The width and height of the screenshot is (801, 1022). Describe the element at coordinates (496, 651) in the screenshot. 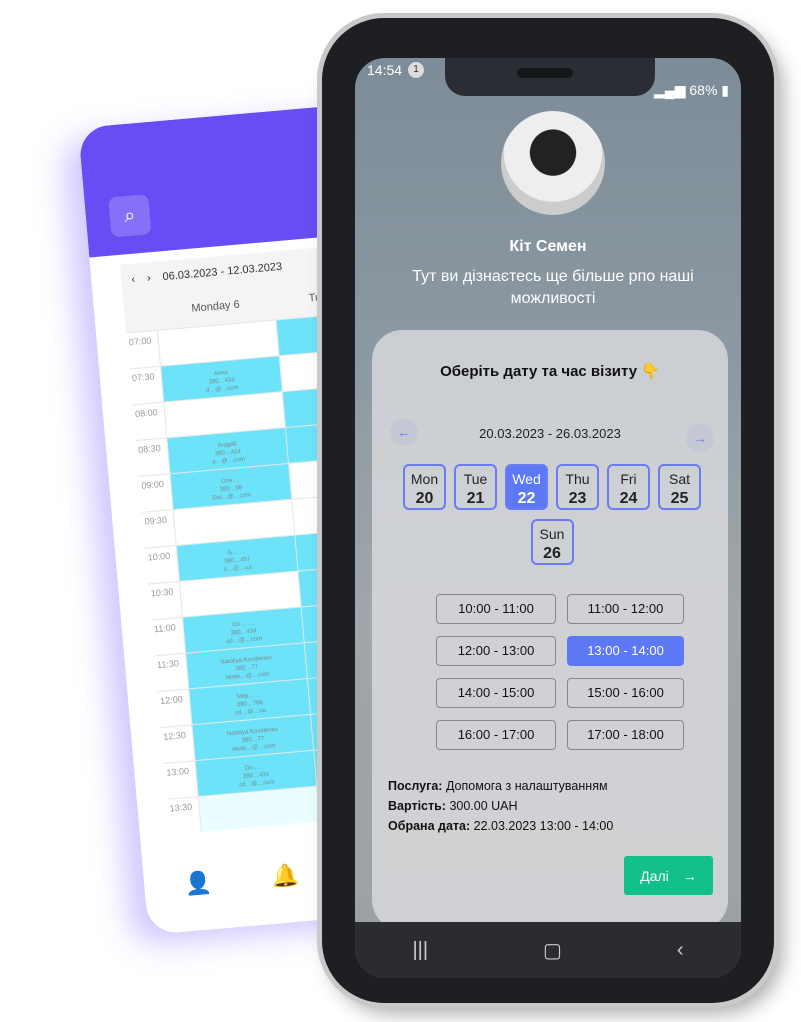

I see `time-slot-button: 12:00 - 13:00` at that location.